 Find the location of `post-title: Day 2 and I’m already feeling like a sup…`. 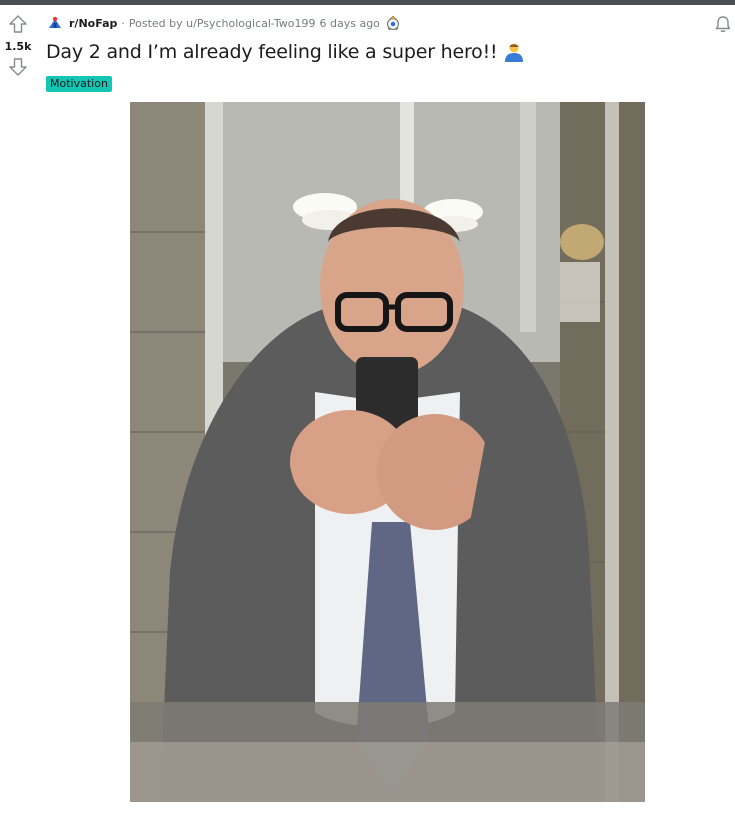

post-title: Day 2 and I’m already feeling like a sup… is located at coordinates (285, 52).